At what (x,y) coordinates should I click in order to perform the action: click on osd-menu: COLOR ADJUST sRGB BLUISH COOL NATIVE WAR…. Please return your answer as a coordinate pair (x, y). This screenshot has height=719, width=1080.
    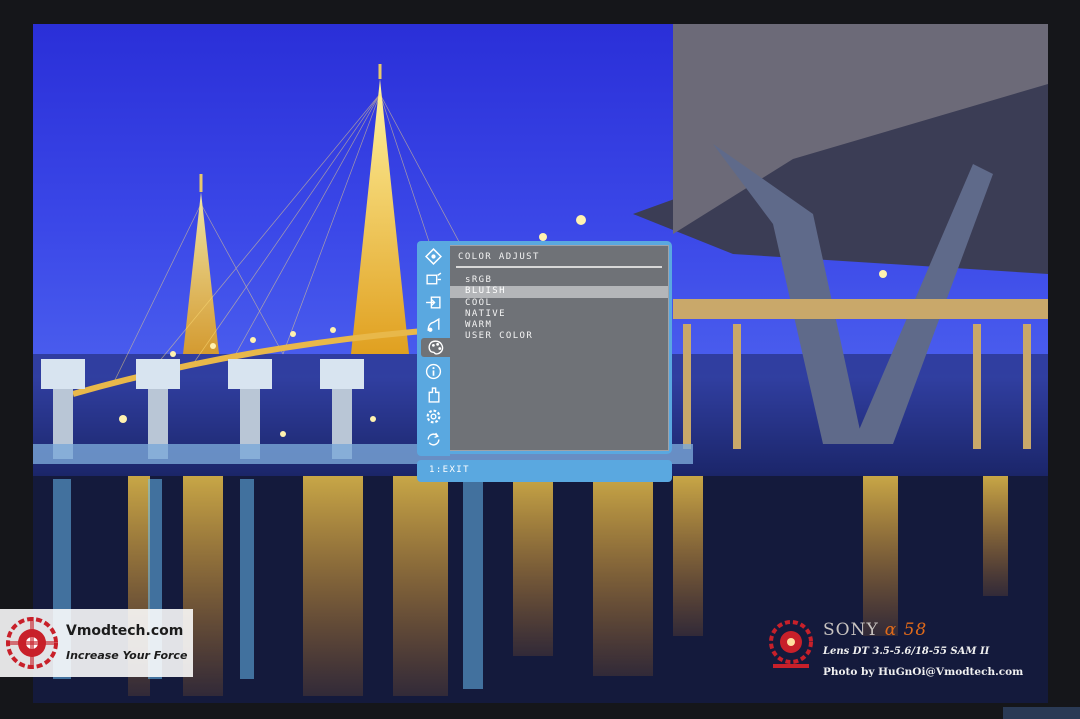
    Looking at the image, I should click on (544, 361).